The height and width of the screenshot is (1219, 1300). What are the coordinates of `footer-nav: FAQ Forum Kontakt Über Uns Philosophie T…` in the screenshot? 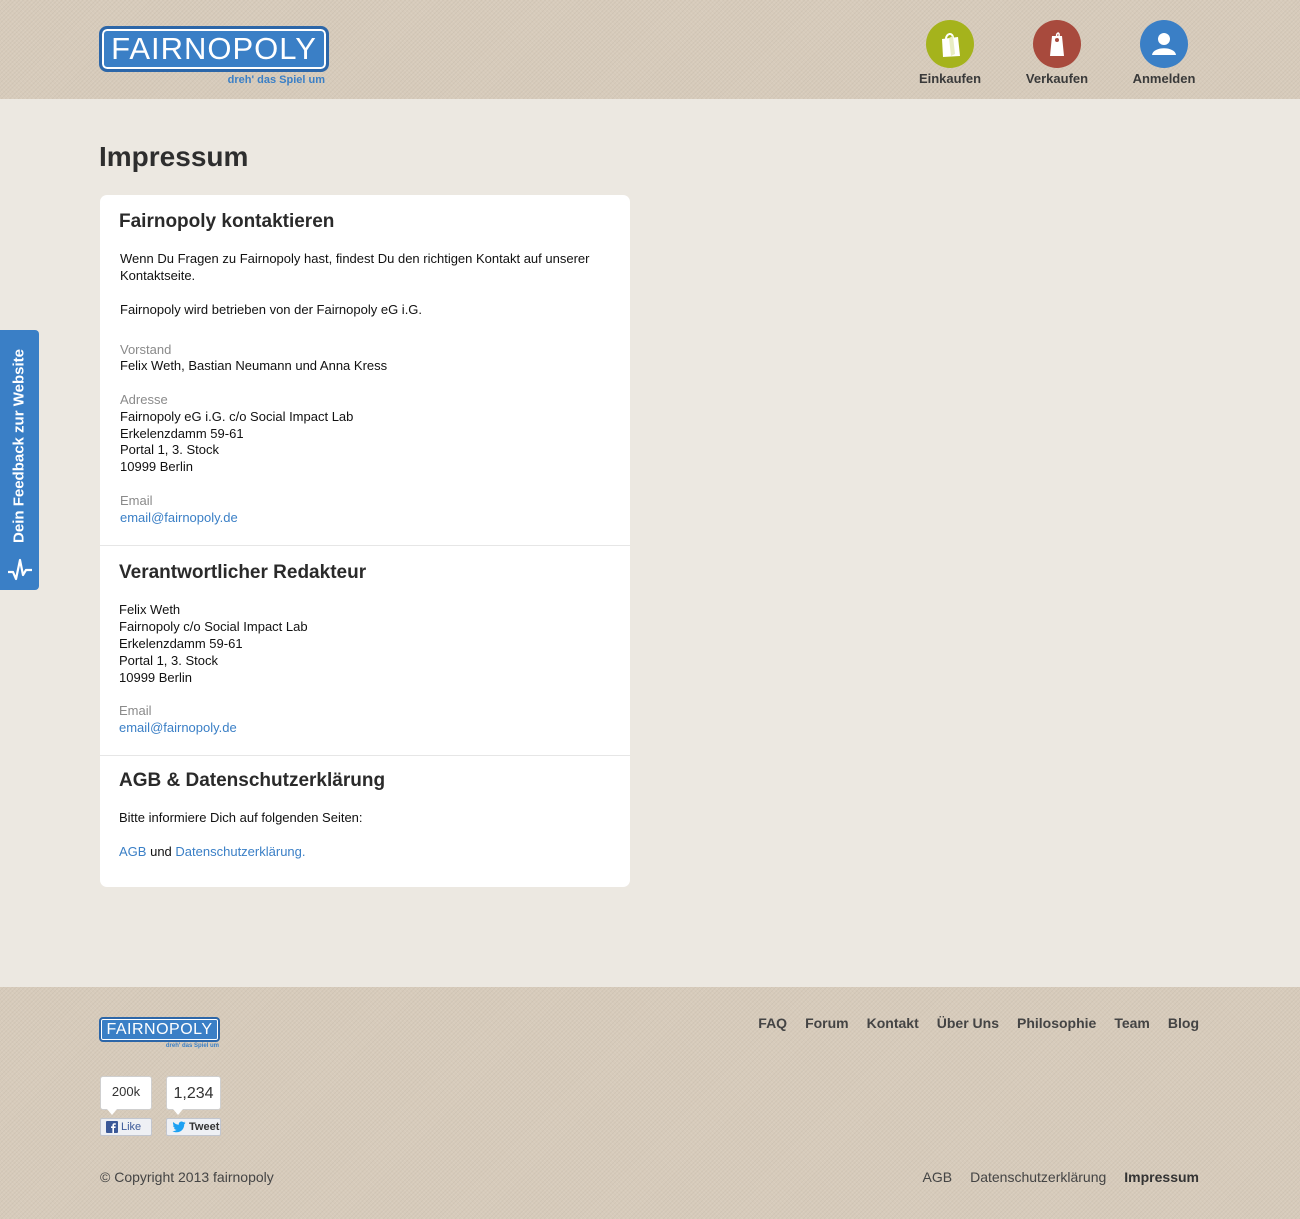 It's located at (978, 1023).